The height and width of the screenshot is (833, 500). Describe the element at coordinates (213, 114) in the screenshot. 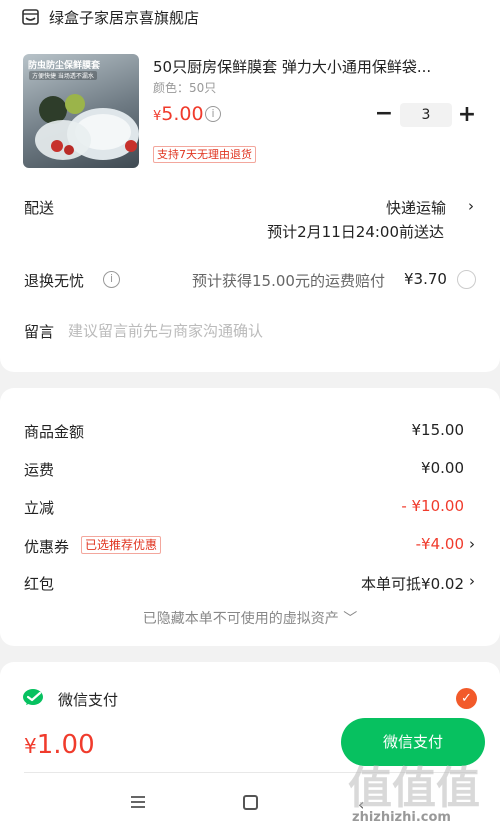

I see `price-info-icon: i` at that location.